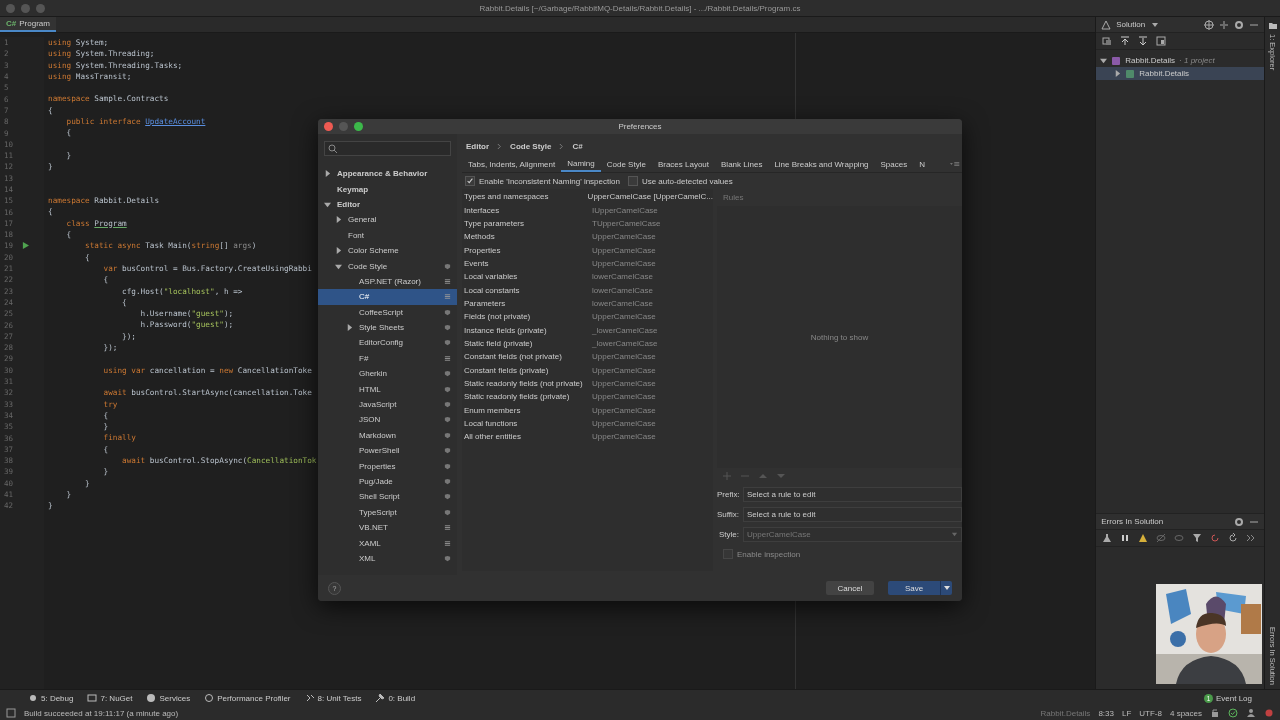 This screenshot has width=1280, height=720. Describe the element at coordinates (395, 698) in the screenshot. I see `tool-window-button: 0: Build` at that location.